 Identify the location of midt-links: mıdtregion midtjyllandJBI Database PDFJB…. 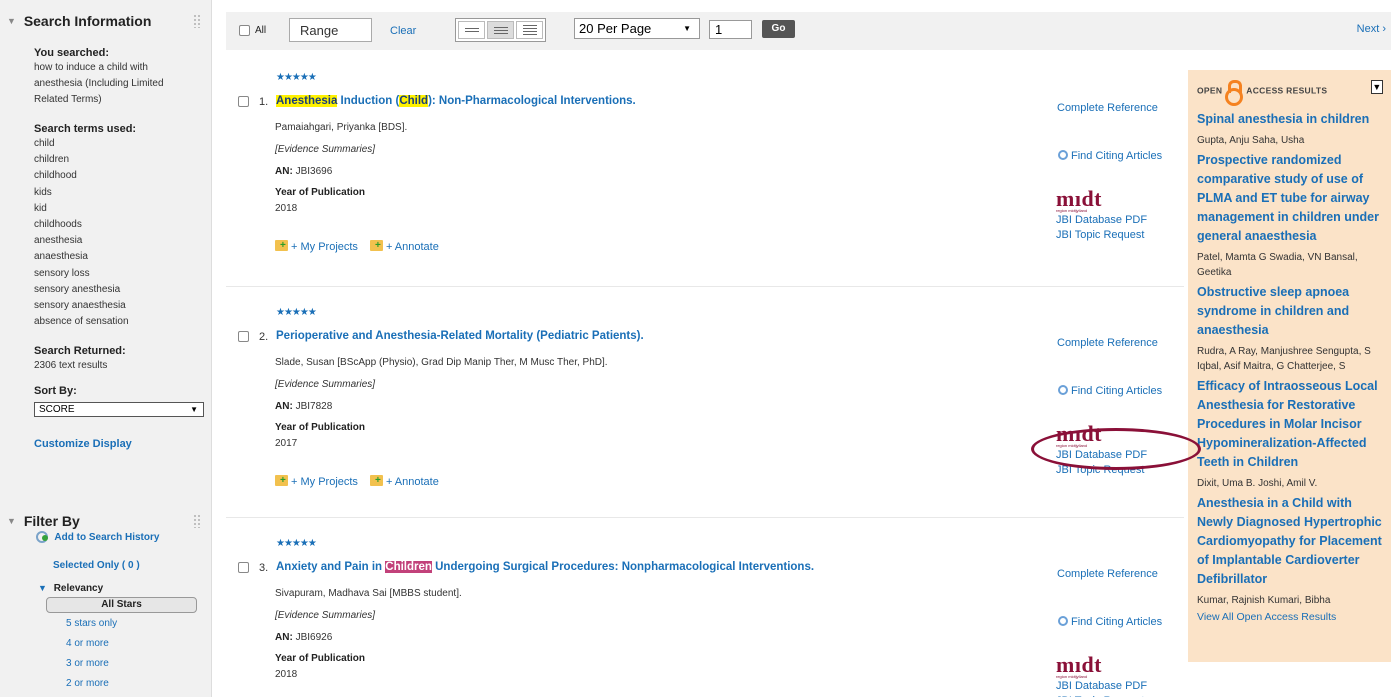
(1101, 214).